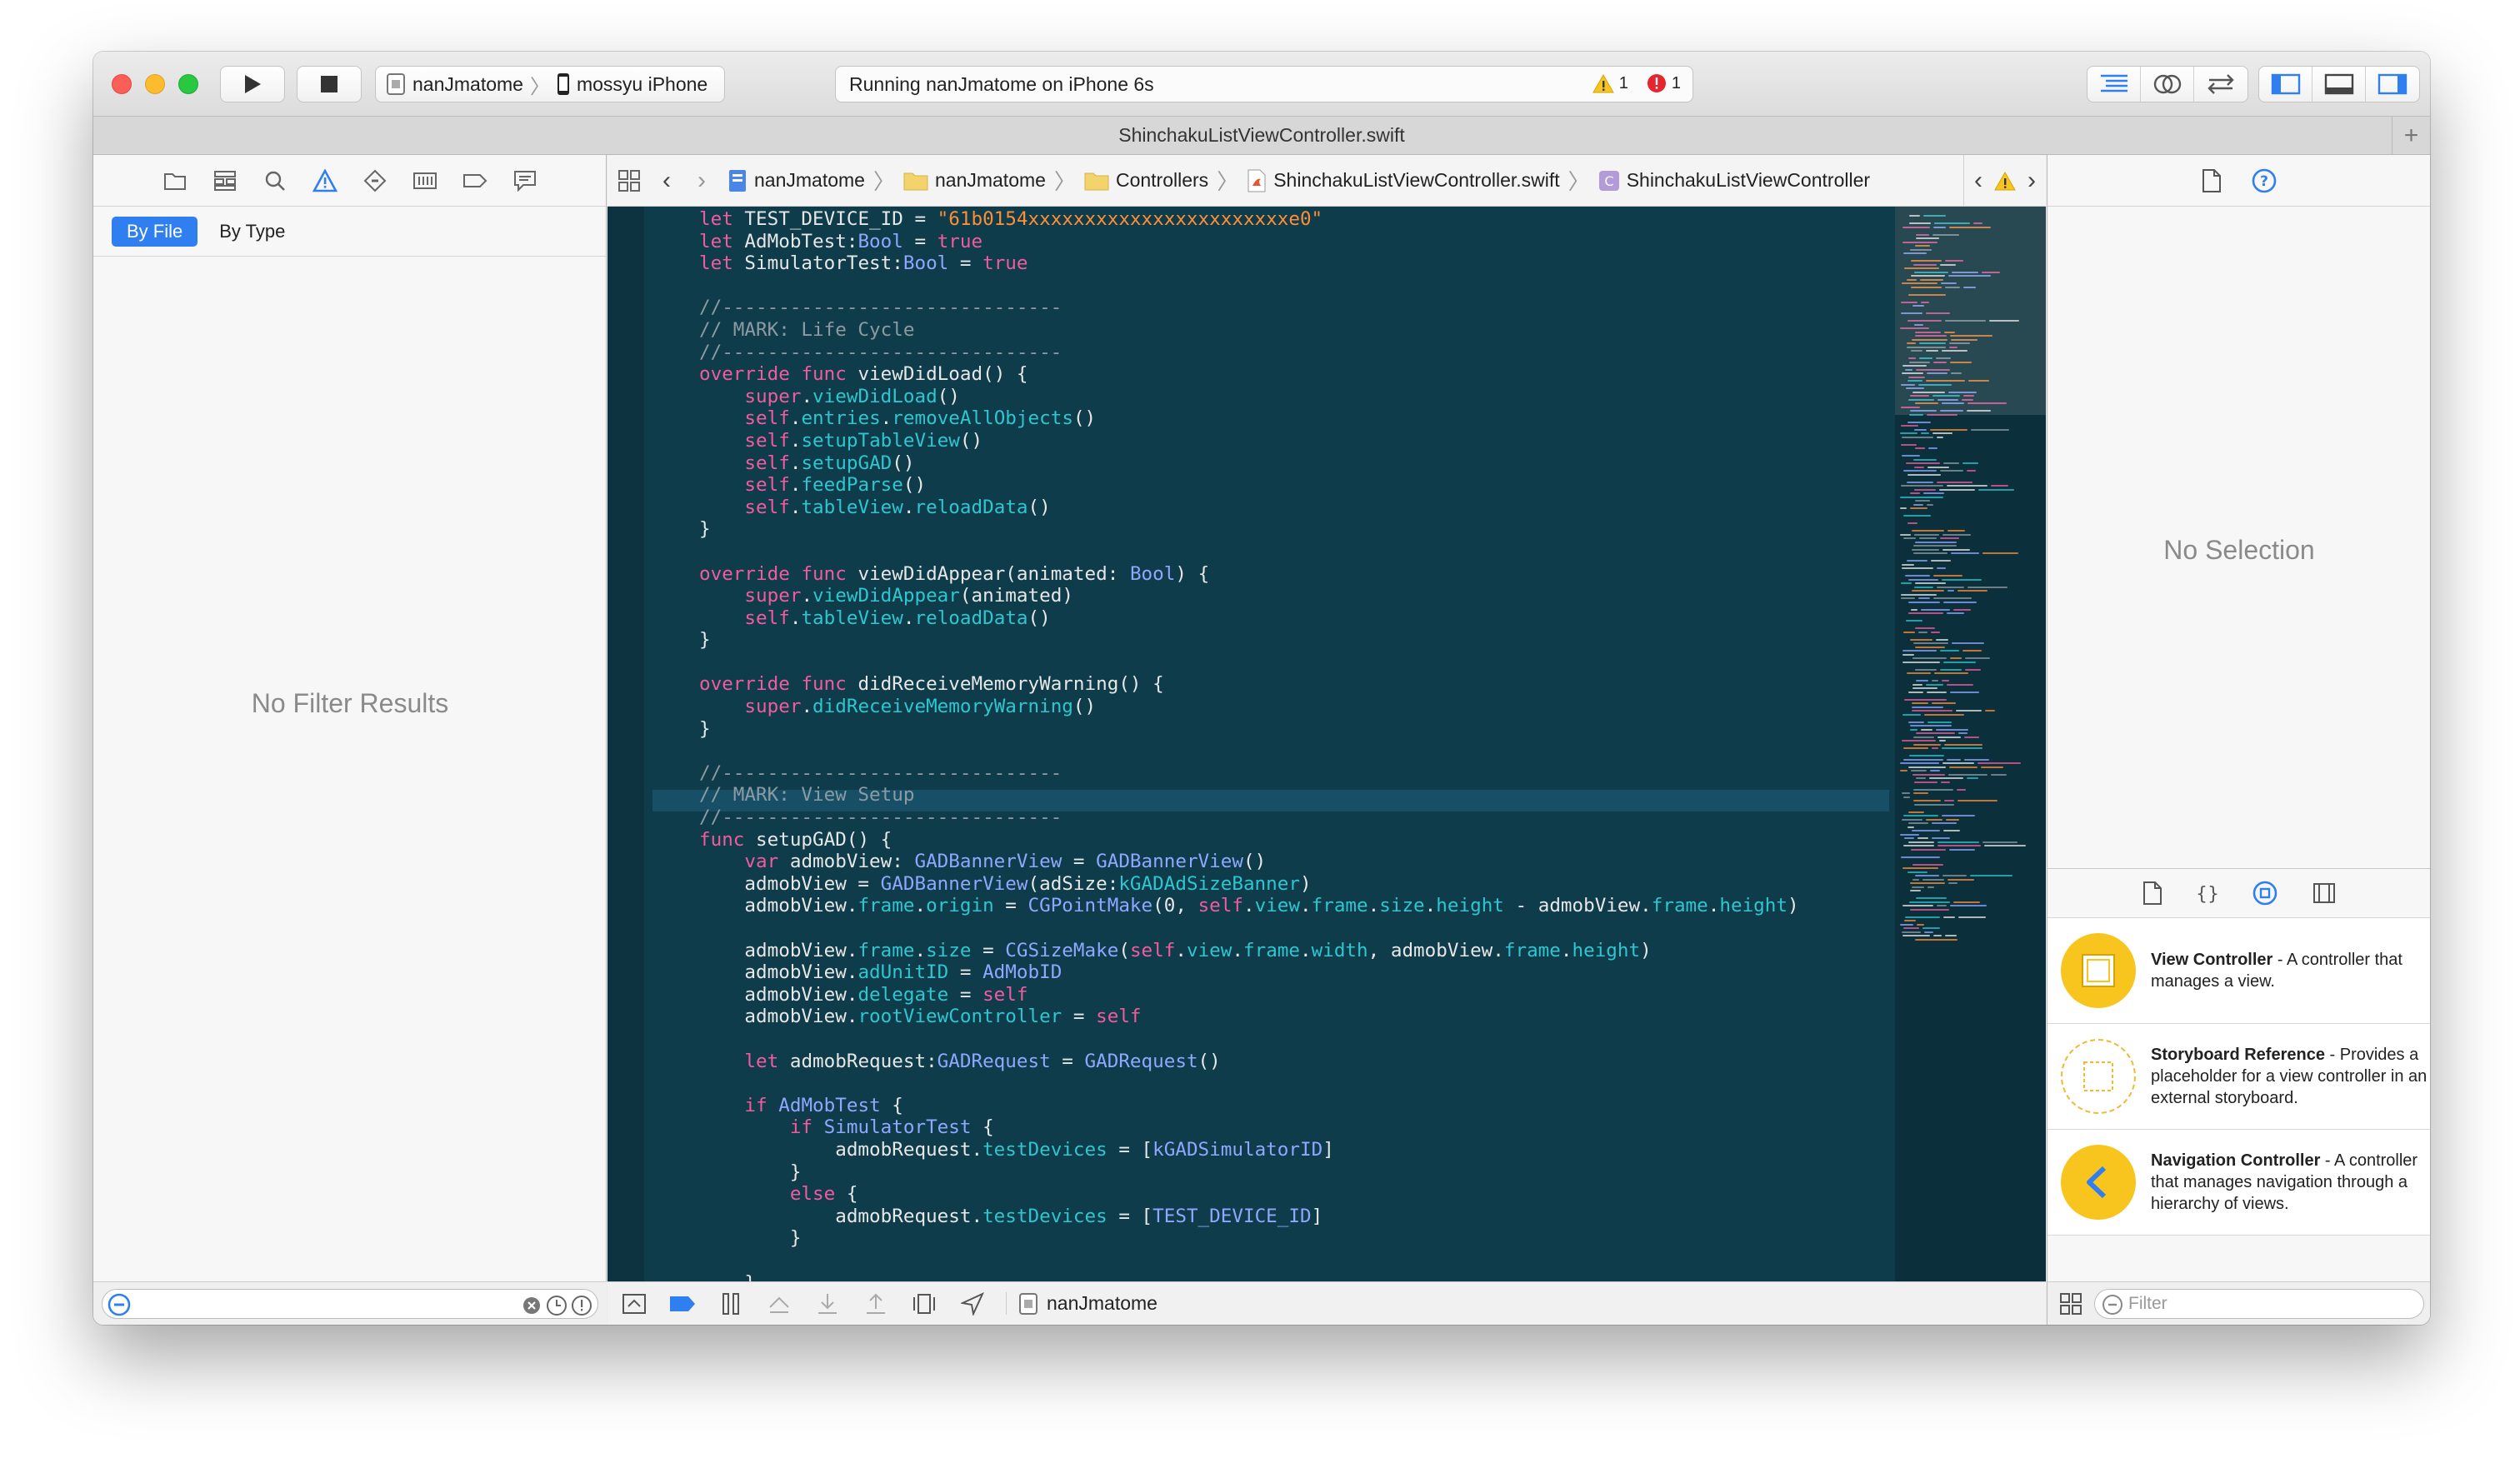  What do you see at coordinates (2152, 893) in the screenshot?
I see `file-template-icon` at bounding box center [2152, 893].